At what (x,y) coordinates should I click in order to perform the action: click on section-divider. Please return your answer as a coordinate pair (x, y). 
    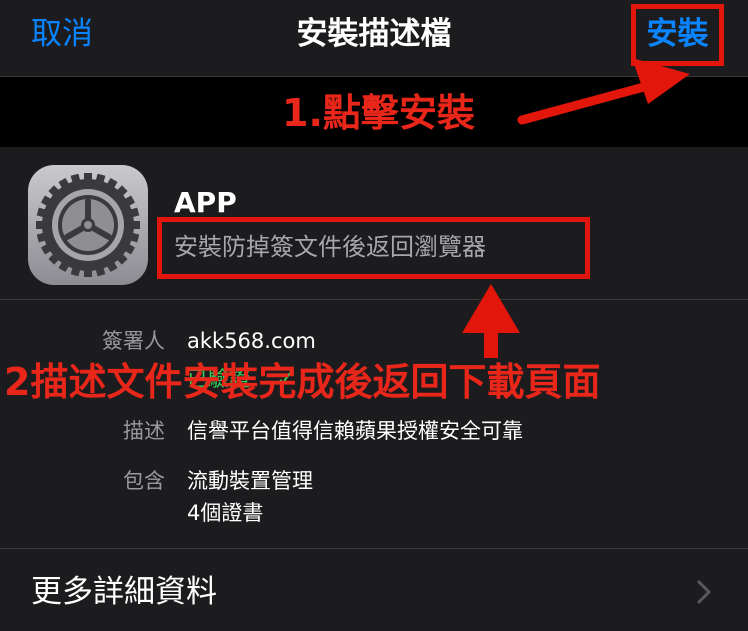
    Looking at the image, I should click on (374, 299).